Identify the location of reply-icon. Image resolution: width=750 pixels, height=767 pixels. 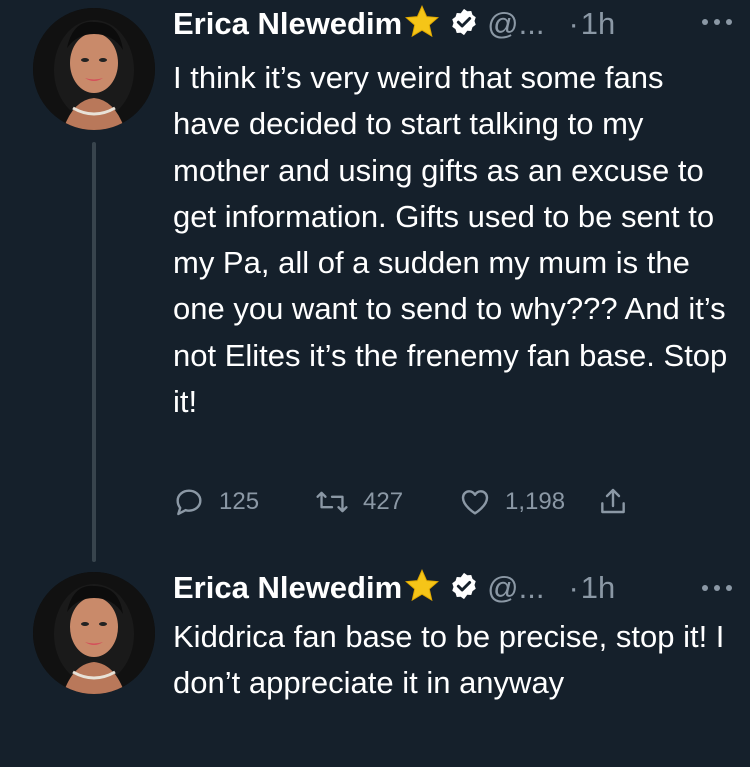
(189, 502).